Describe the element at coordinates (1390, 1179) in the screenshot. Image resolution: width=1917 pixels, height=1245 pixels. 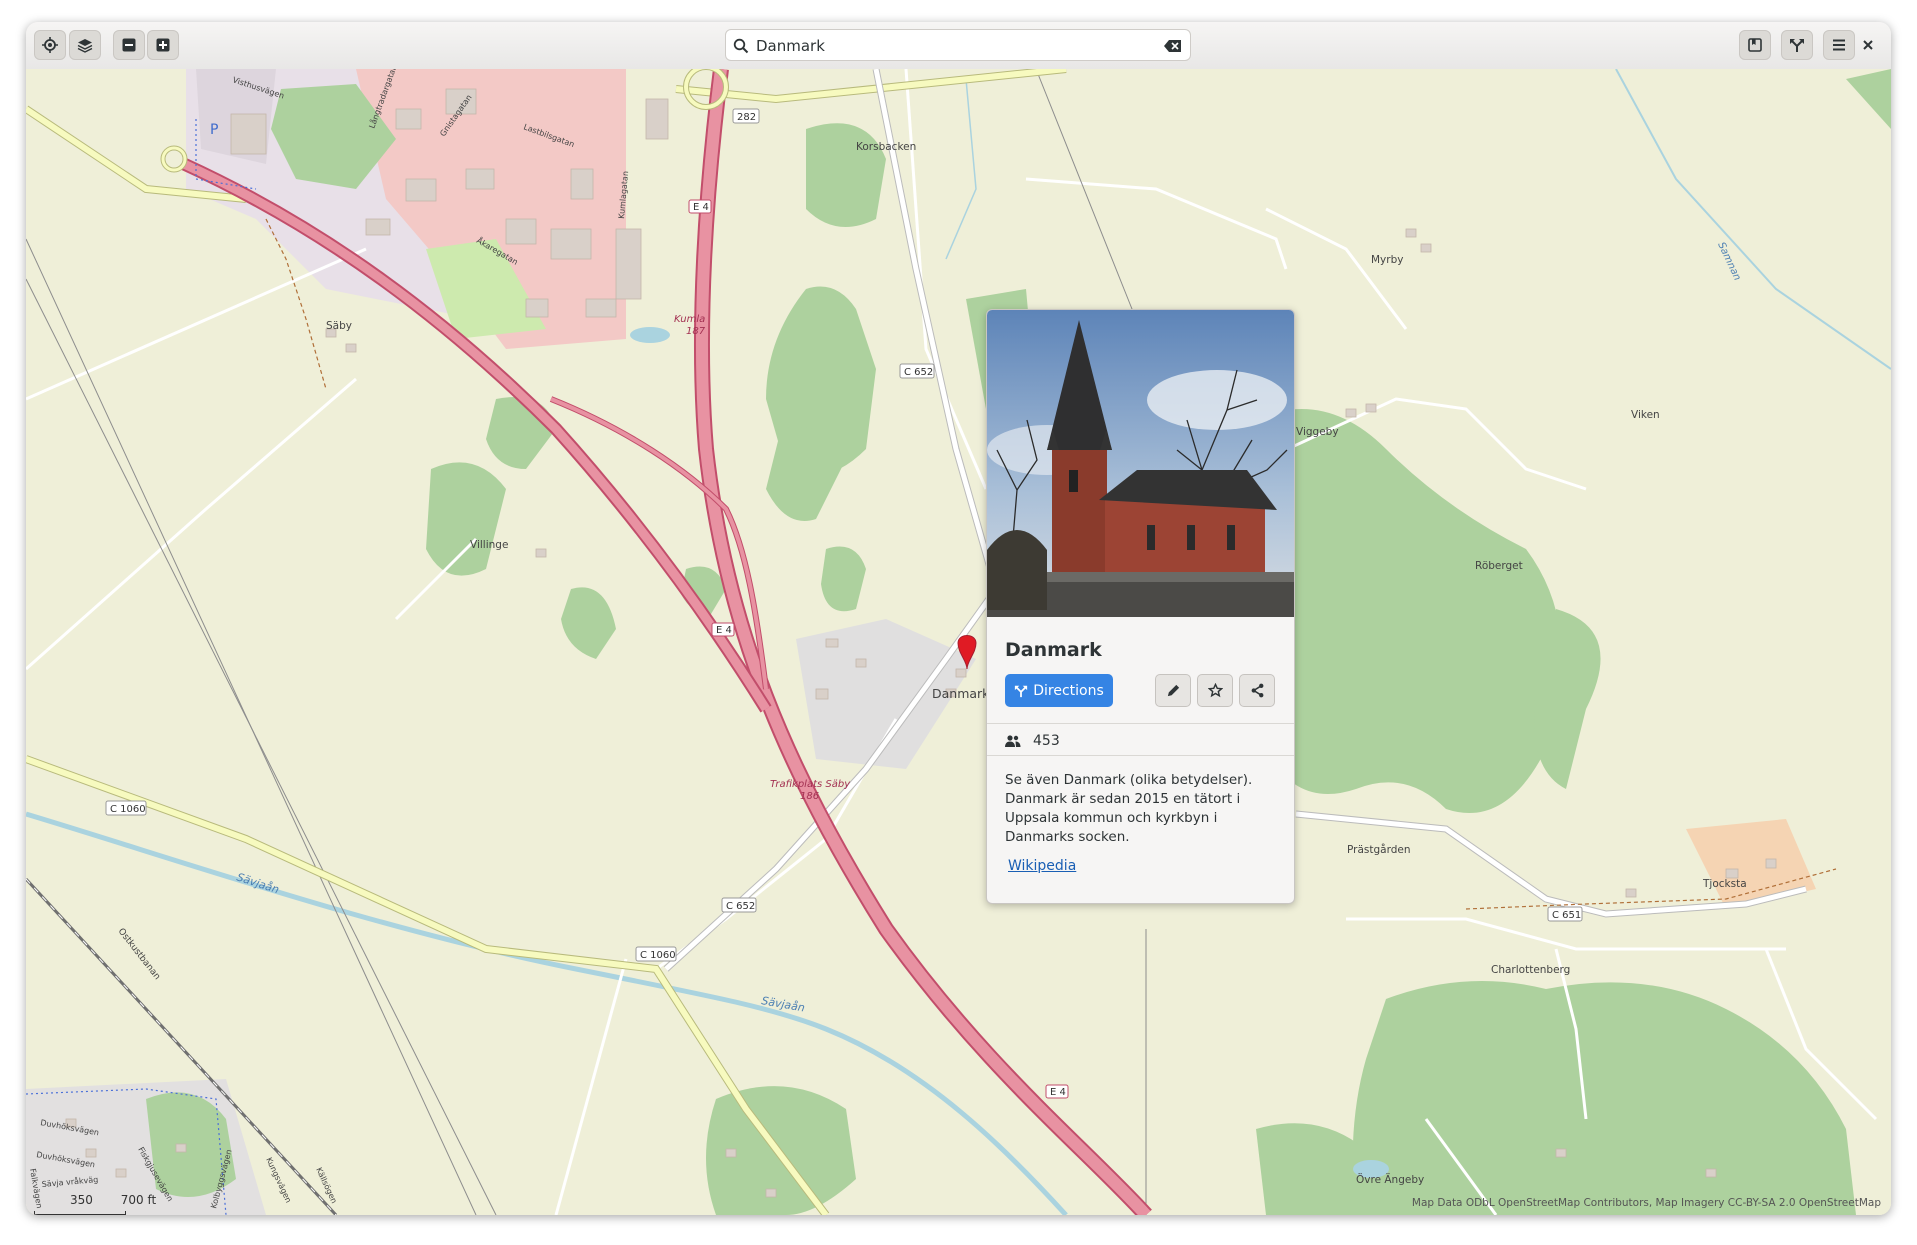
I see `place-label-ovre-angeby: Övre Ängeby` at that location.